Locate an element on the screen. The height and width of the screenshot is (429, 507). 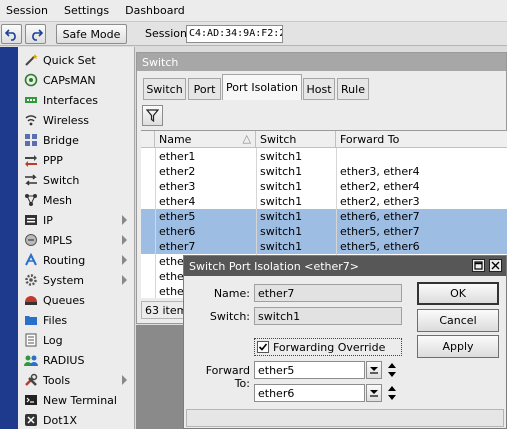
switch-label: Switch: is located at coordinates (229, 316).